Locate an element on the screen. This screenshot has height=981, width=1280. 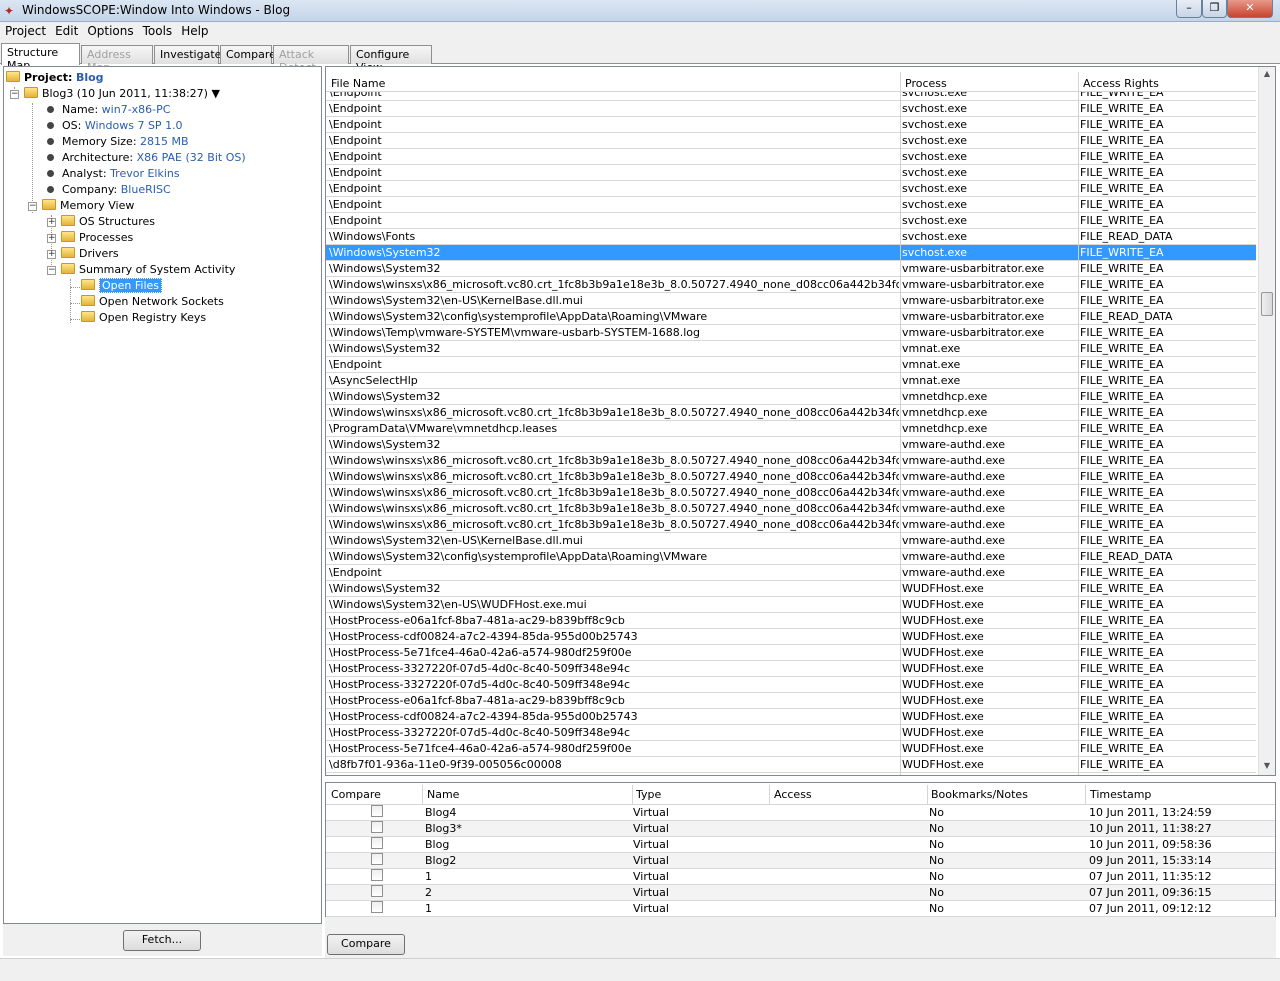
compare-button: Compare is located at coordinates (366, 944).